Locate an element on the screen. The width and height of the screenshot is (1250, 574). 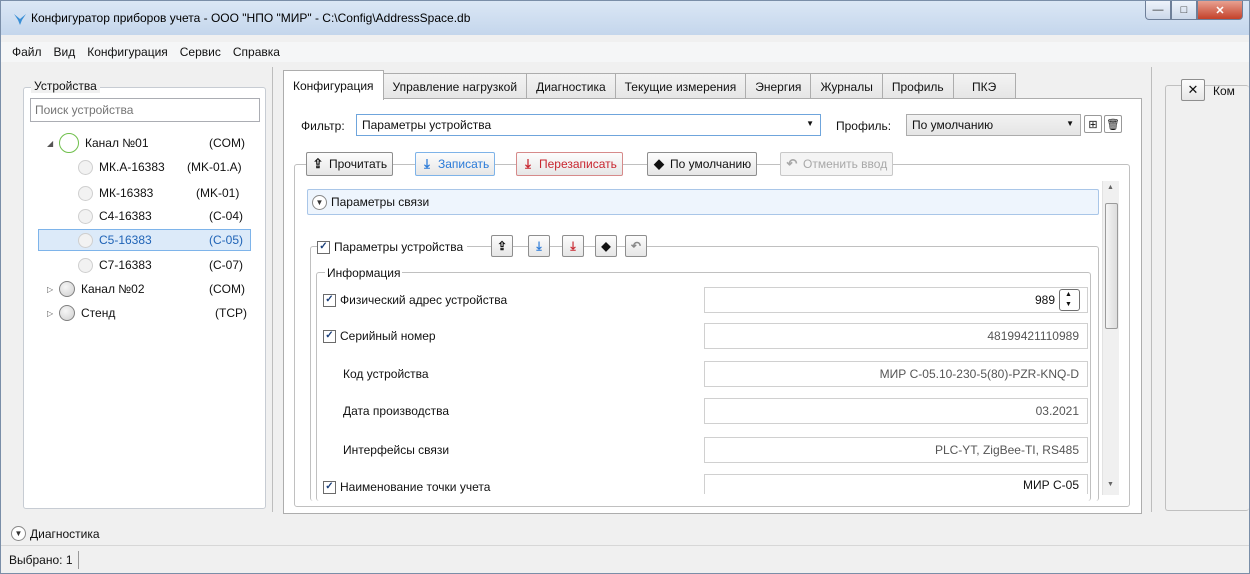
vertical-scrollbar: ▲ ▼ is located at coordinates (1110, 338).